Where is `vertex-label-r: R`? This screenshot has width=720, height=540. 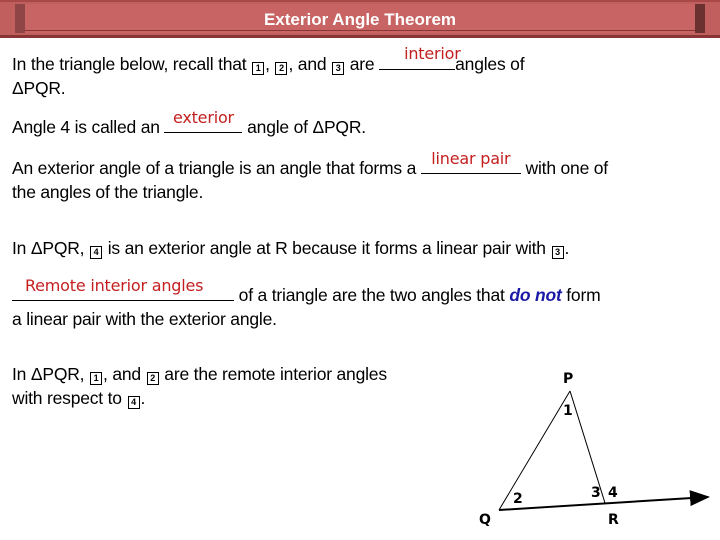
vertex-label-r: R is located at coordinates (613, 520).